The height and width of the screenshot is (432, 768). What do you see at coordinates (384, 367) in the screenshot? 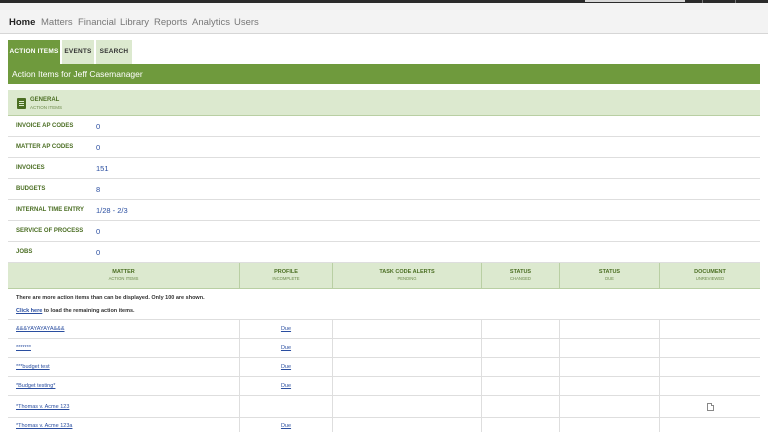
I see `table-row: ***budget test Due` at bounding box center [384, 367].